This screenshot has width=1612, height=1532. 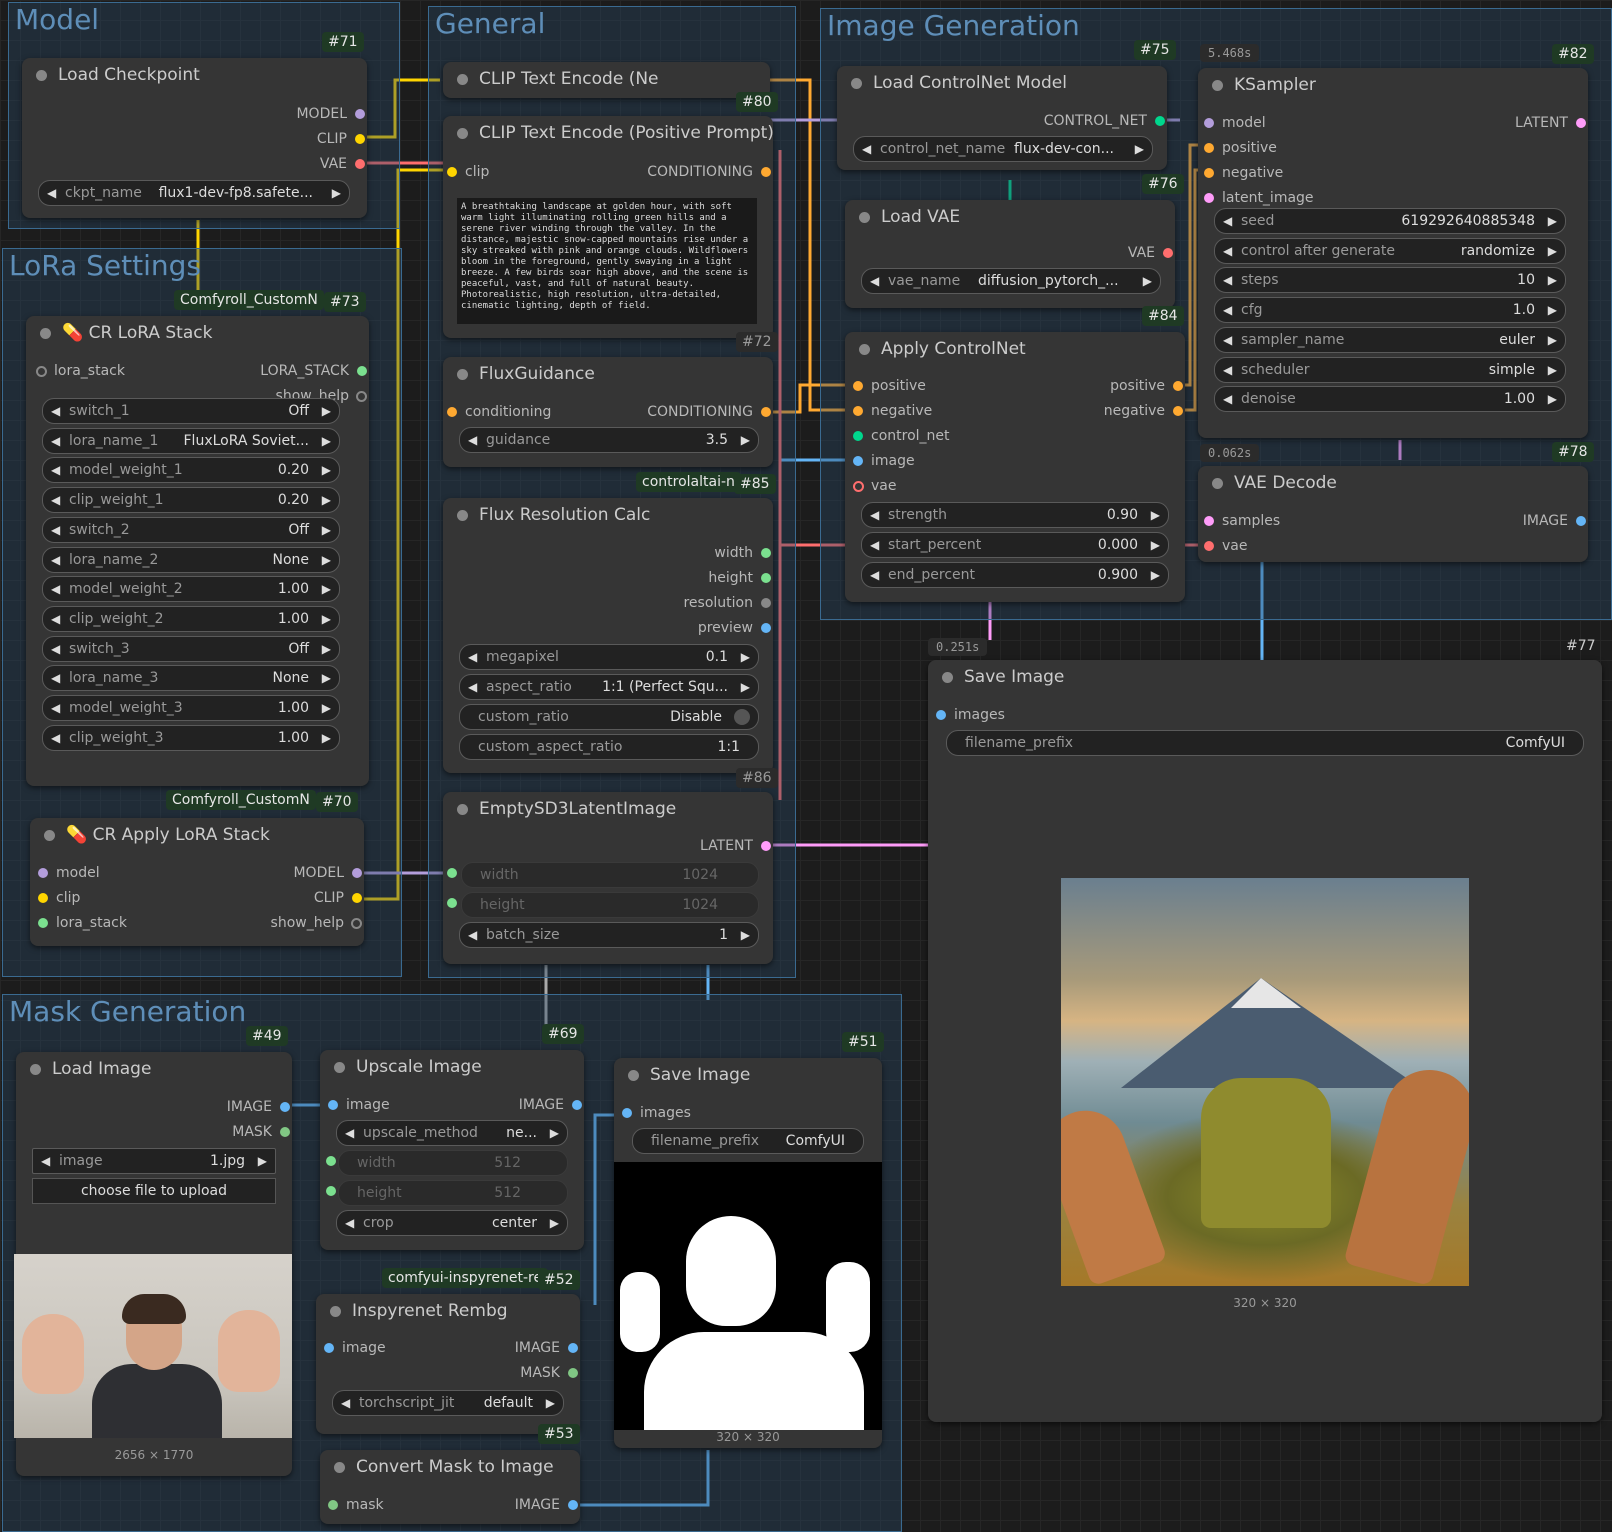 What do you see at coordinates (1390, 221) in the screenshot?
I see `widget-row: ◀ seed 619292640885348 ▶` at bounding box center [1390, 221].